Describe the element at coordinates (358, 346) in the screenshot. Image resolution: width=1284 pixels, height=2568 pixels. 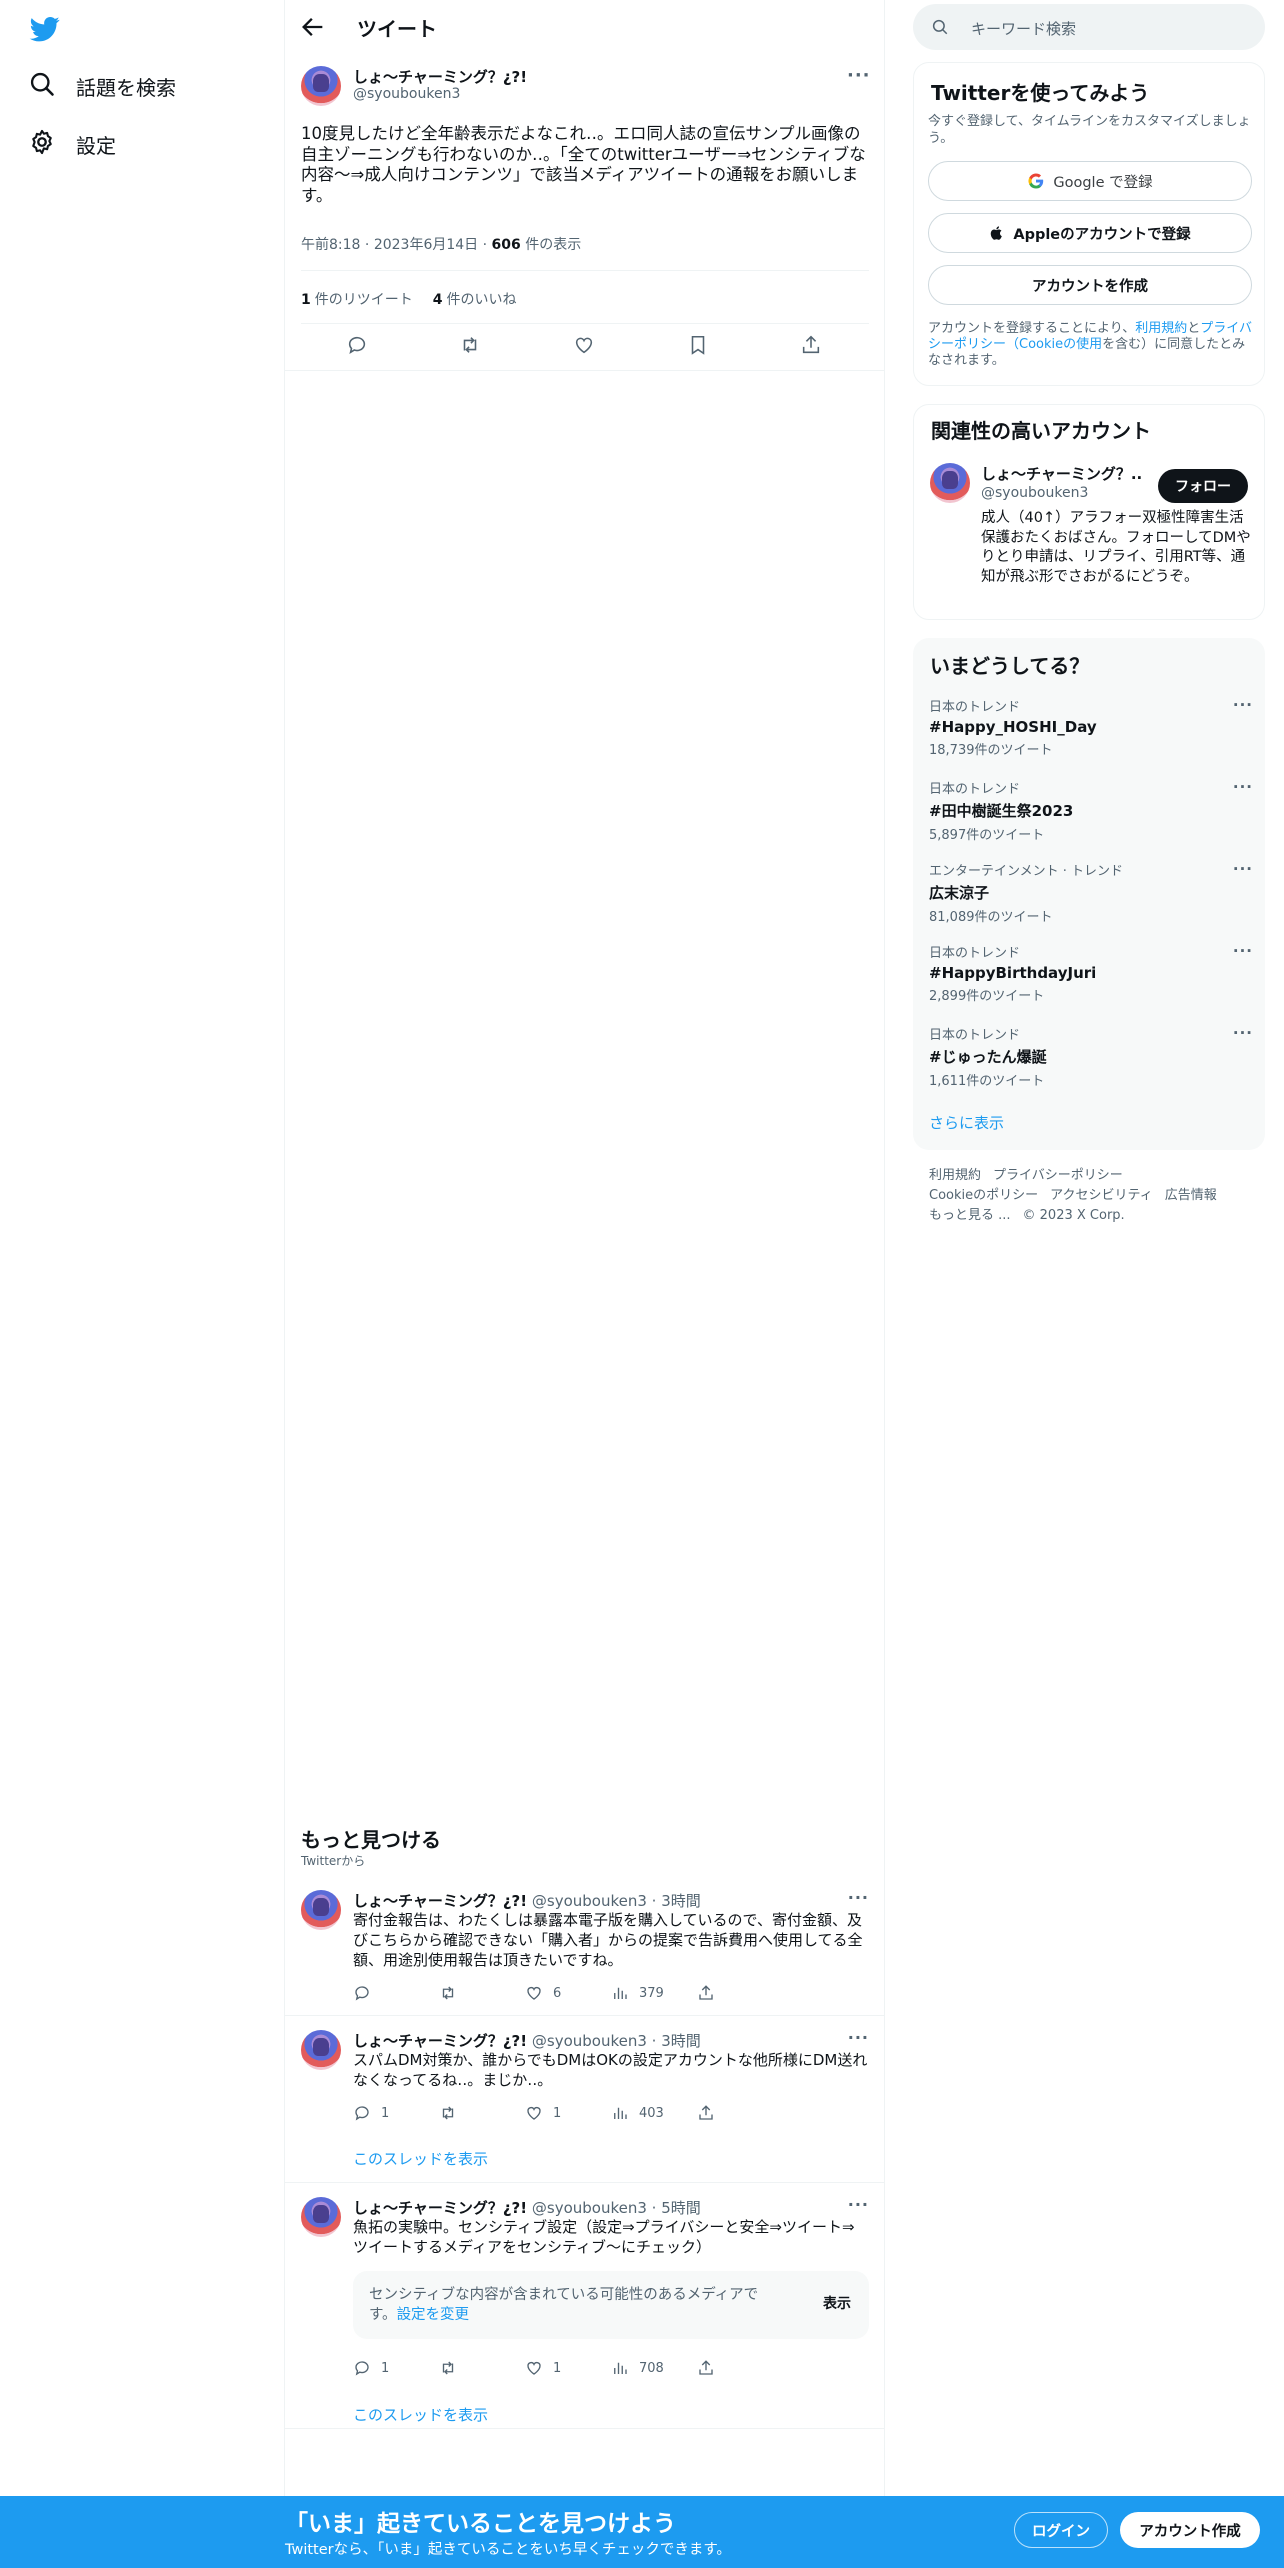
I see `reply-icon` at that location.